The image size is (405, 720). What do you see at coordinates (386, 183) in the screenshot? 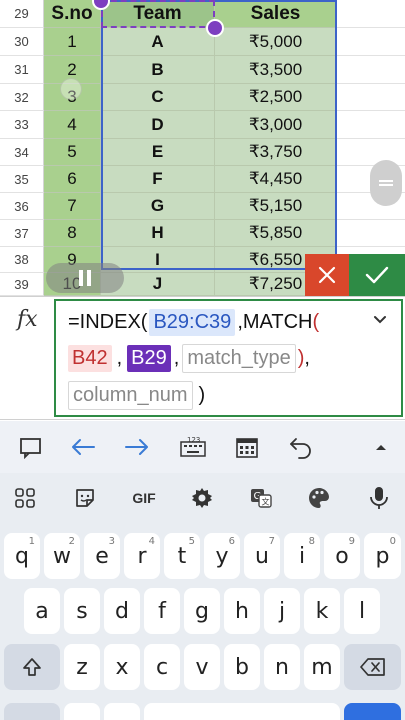
I see `scroll-handle` at bounding box center [386, 183].